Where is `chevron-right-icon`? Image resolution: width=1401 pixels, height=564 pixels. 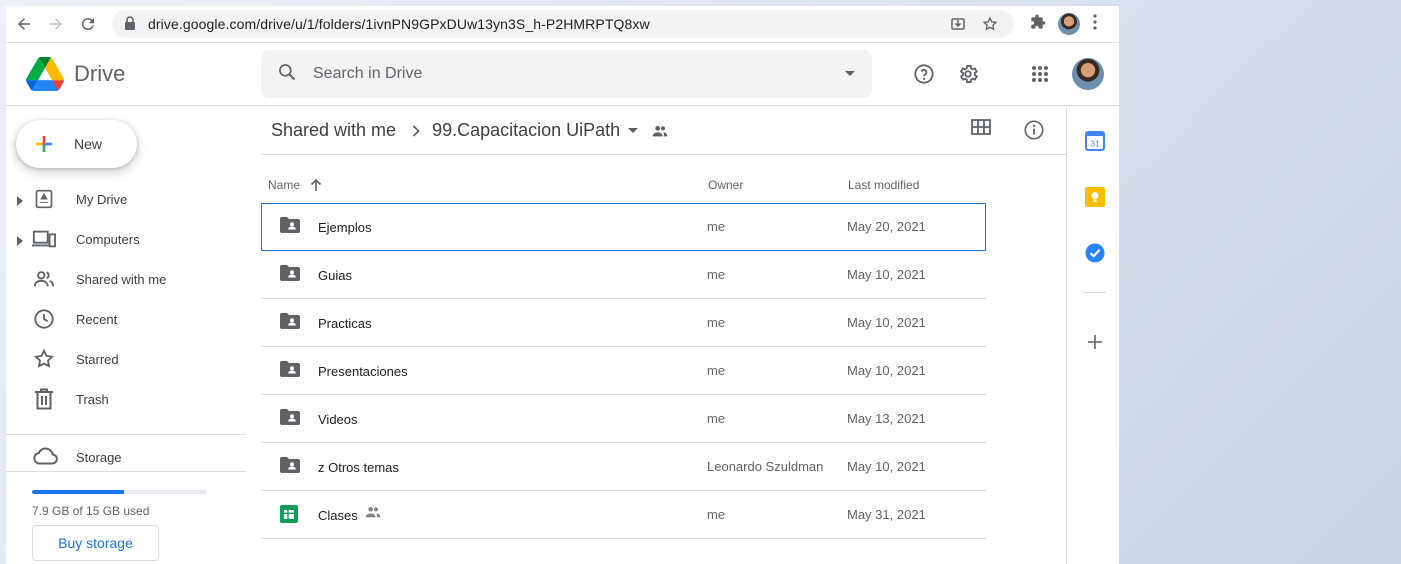 chevron-right-icon is located at coordinates (416, 130).